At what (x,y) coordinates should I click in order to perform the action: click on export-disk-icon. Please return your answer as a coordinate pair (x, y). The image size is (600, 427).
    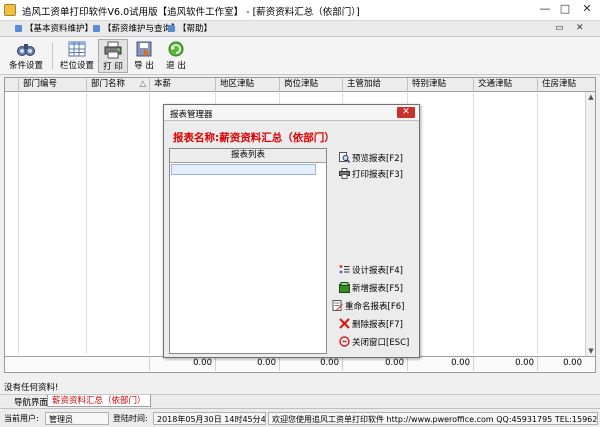
    Looking at the image, I should click on (144, 49).